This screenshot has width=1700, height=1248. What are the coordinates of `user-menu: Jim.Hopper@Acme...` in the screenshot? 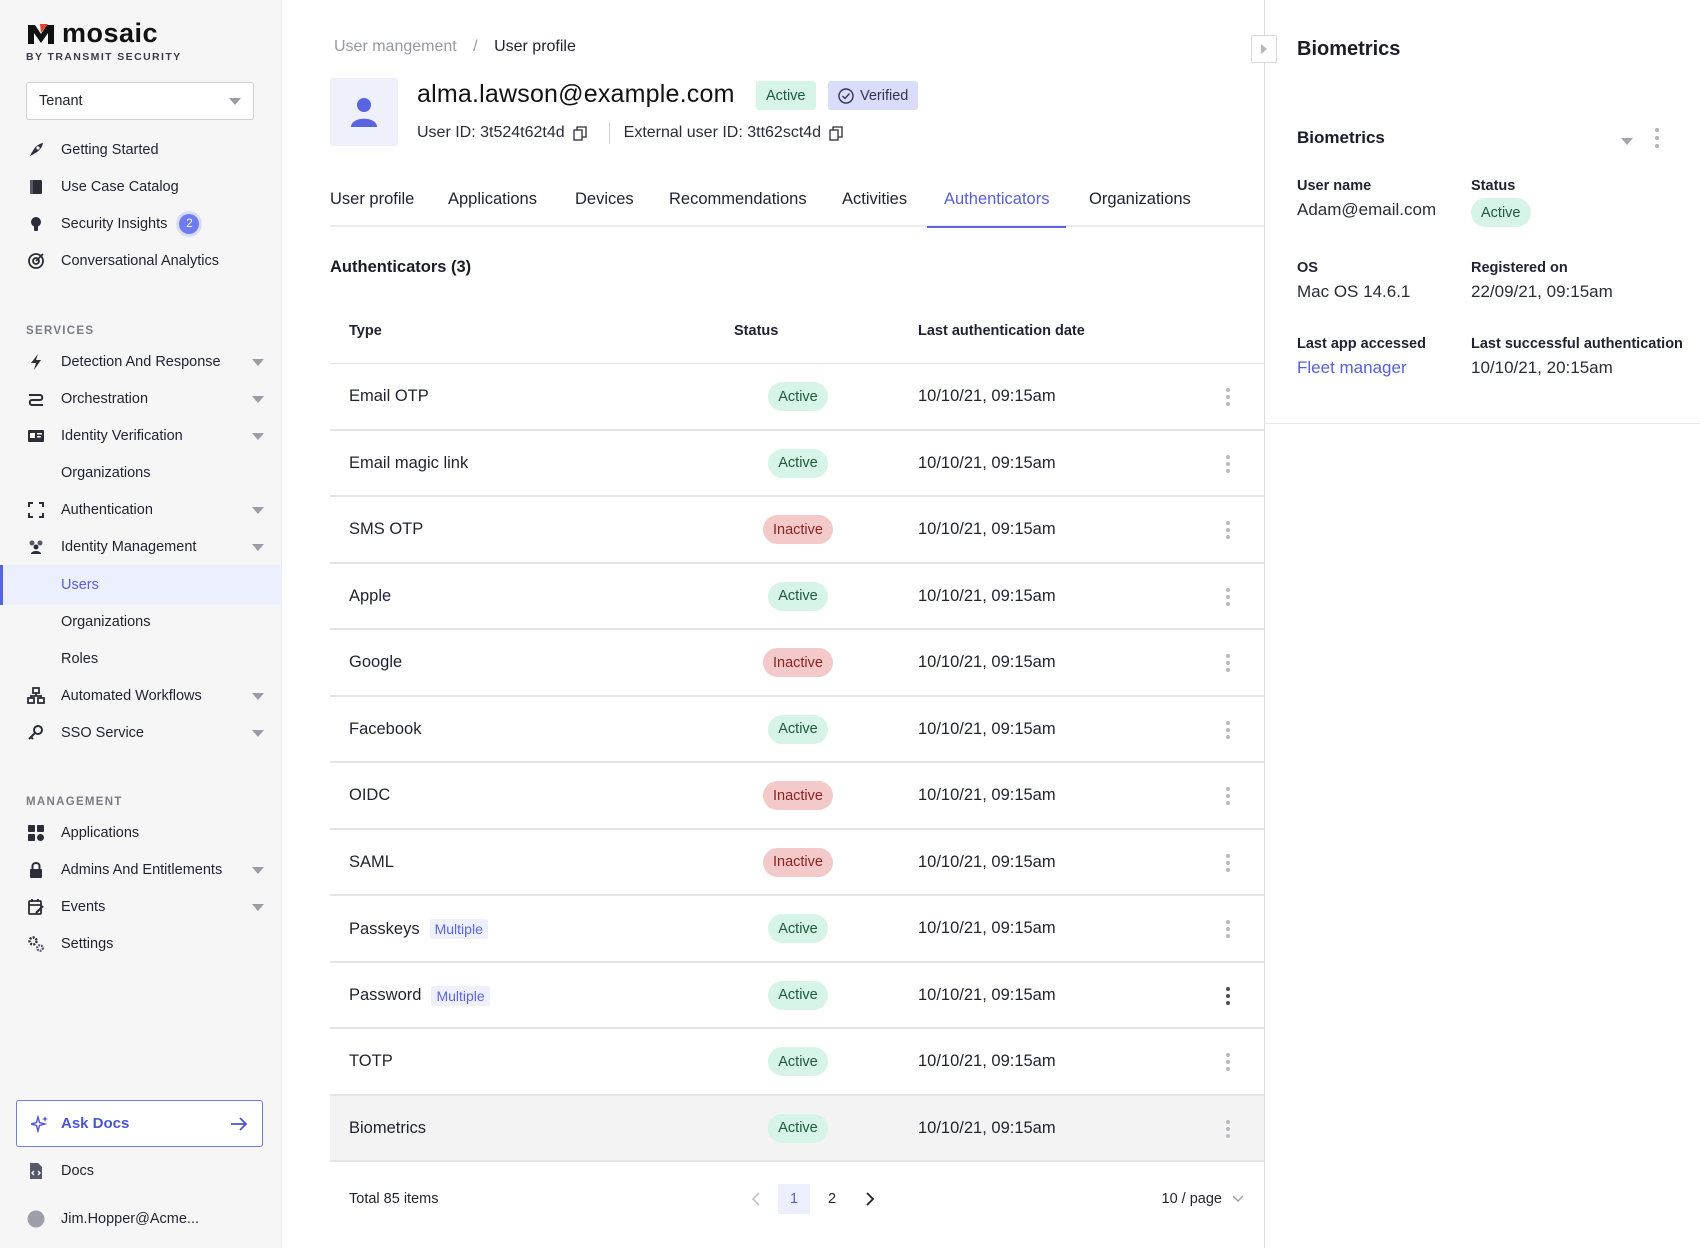 It's located at (141, 1219).